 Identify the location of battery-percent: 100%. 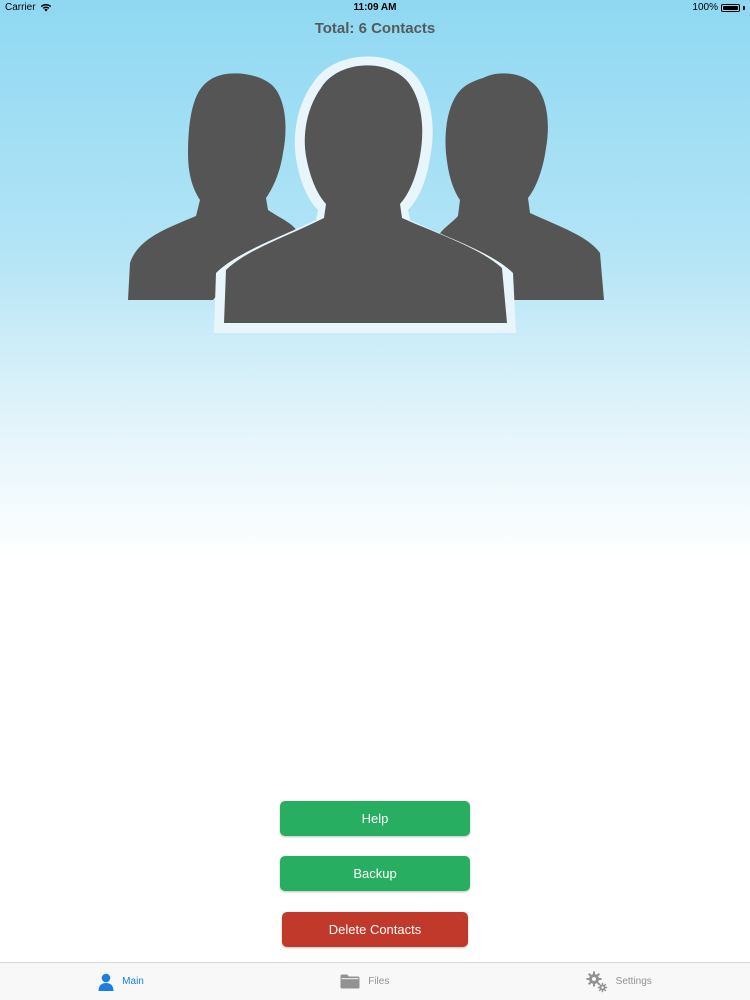
(705, 7).